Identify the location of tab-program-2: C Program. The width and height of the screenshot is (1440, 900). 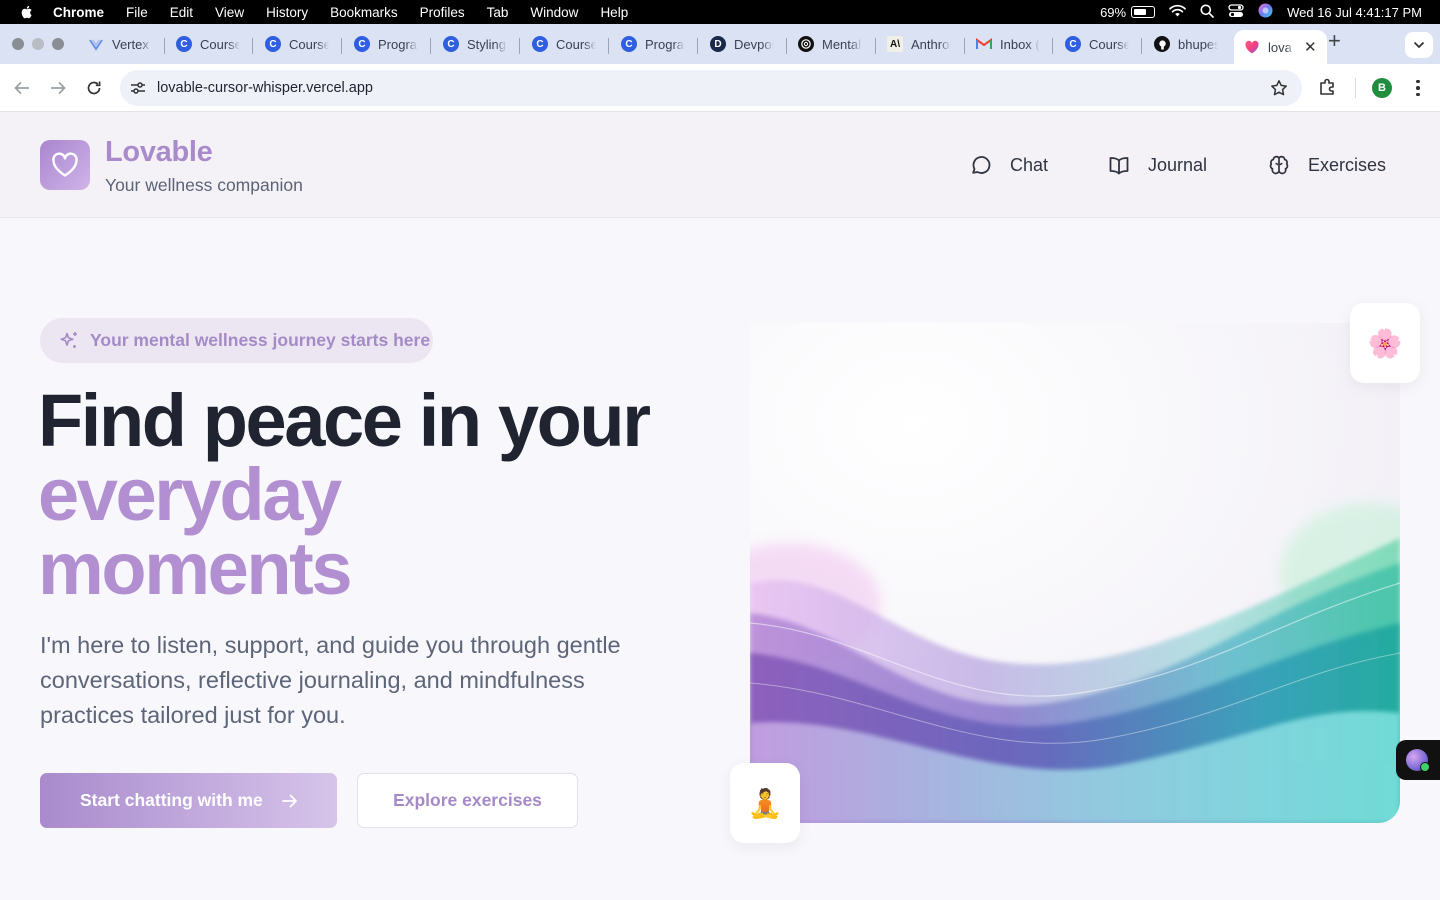
(653, 44).